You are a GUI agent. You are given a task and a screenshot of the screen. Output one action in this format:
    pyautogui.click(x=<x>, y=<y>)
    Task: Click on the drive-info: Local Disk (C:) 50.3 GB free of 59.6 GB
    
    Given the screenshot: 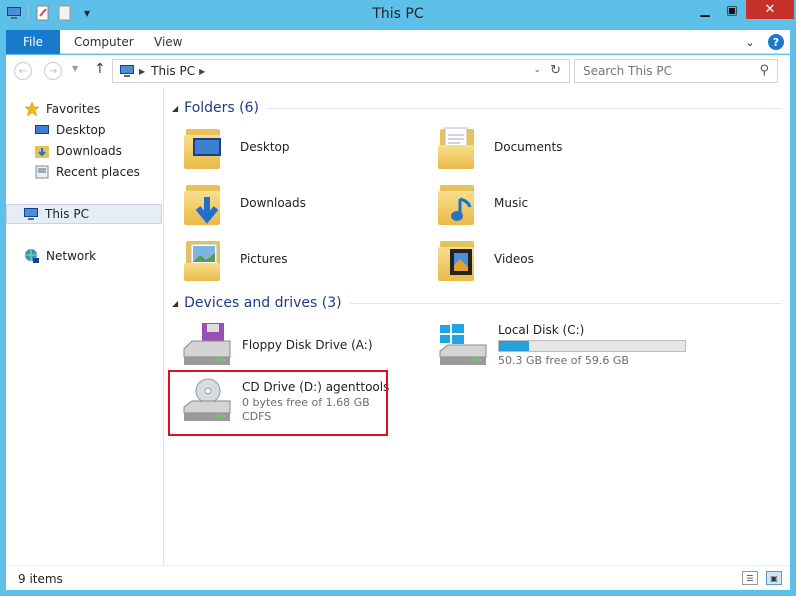 What is the action you would take?
    pyautogui.click(x=592, y=345)
    